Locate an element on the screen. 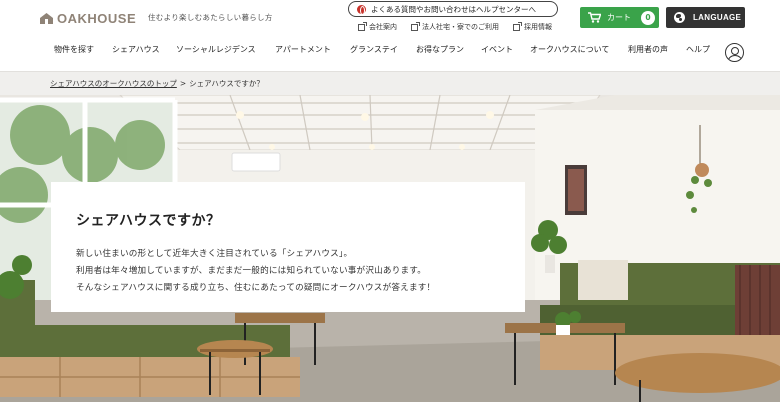 This screenshot has height=402, width=780. breadcrumb: シェアハウスのオークハウスのトップ > シェアハウスですか？ is located at coordinates (157, 83).